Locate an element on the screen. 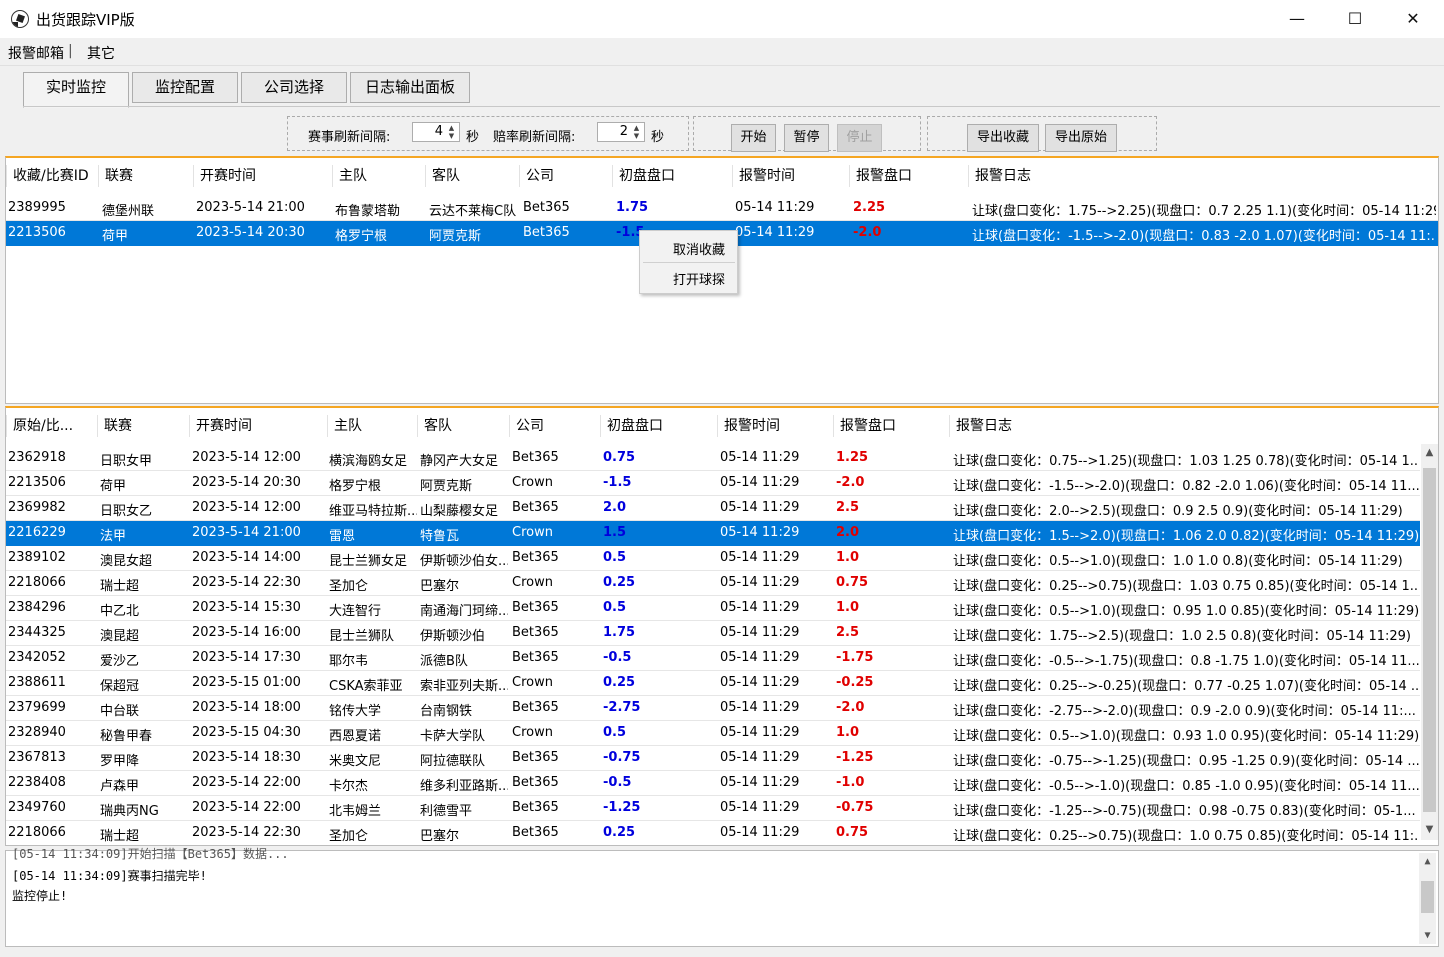 The image size is (1444, 957). raw-grid-scrollbar: ▲ ▼ is located at coordinates (1429, 642).